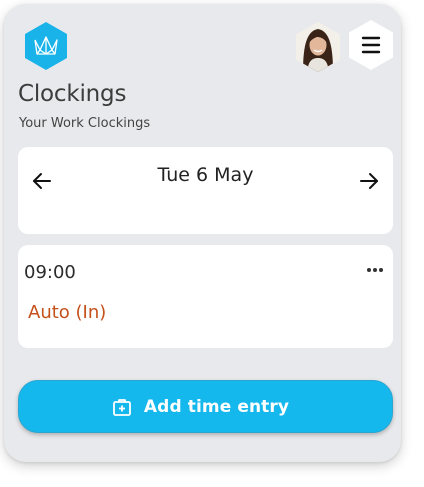 The width and height of the screenshot is (424, 487). What do you see at coordinates (85, 123) in the screenshot?
I see `page-subtitle: Your Work Clockings` at bounding box center [85, 123].